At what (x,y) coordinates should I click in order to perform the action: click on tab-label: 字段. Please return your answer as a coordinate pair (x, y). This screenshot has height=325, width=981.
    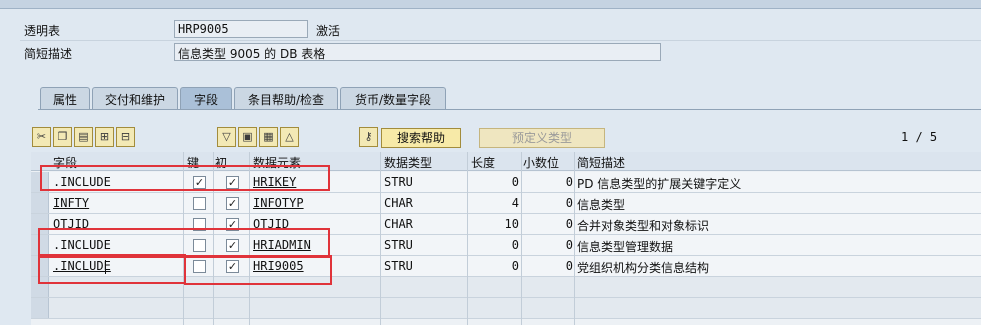
    Looking at the image, I should click on (205, 100).